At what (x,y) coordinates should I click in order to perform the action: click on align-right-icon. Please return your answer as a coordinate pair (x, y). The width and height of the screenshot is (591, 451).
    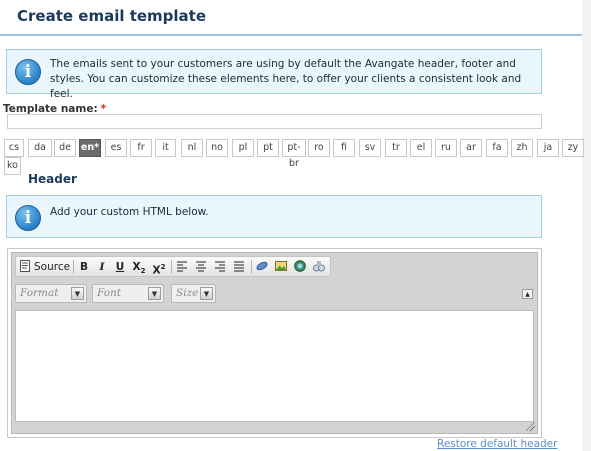
    Looking at the image, I should click on (220, 266).